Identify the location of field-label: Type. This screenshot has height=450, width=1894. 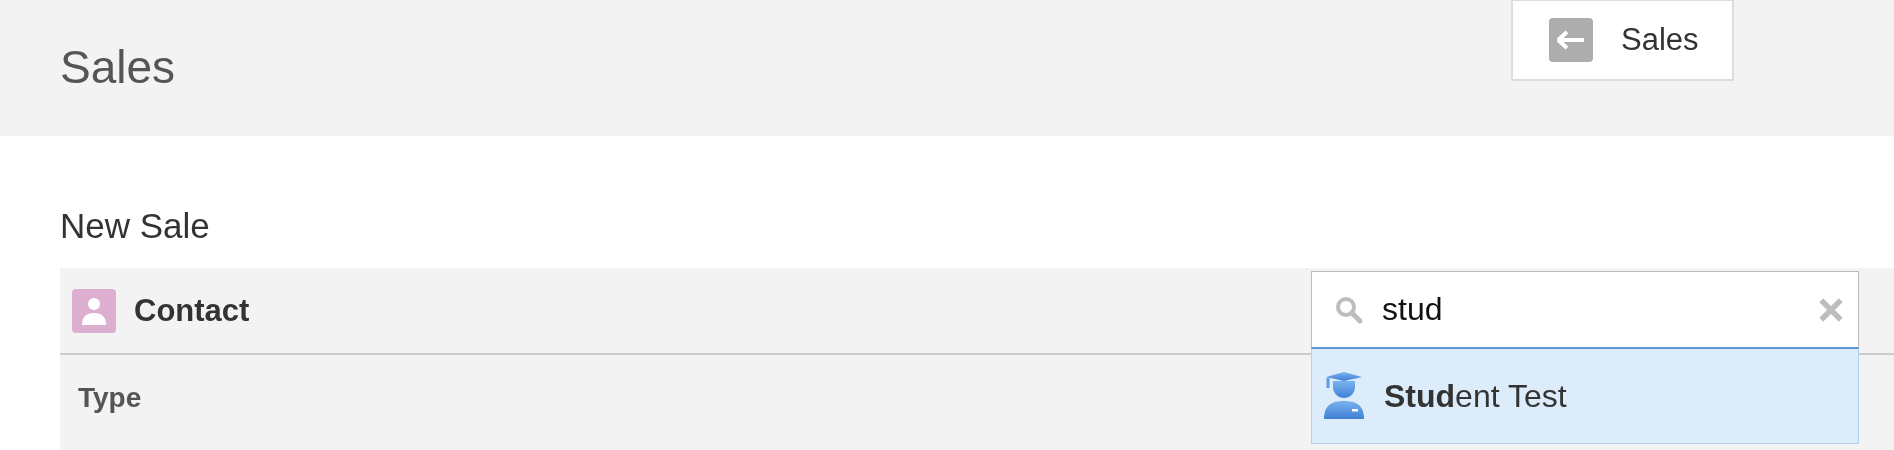
(110, 397).